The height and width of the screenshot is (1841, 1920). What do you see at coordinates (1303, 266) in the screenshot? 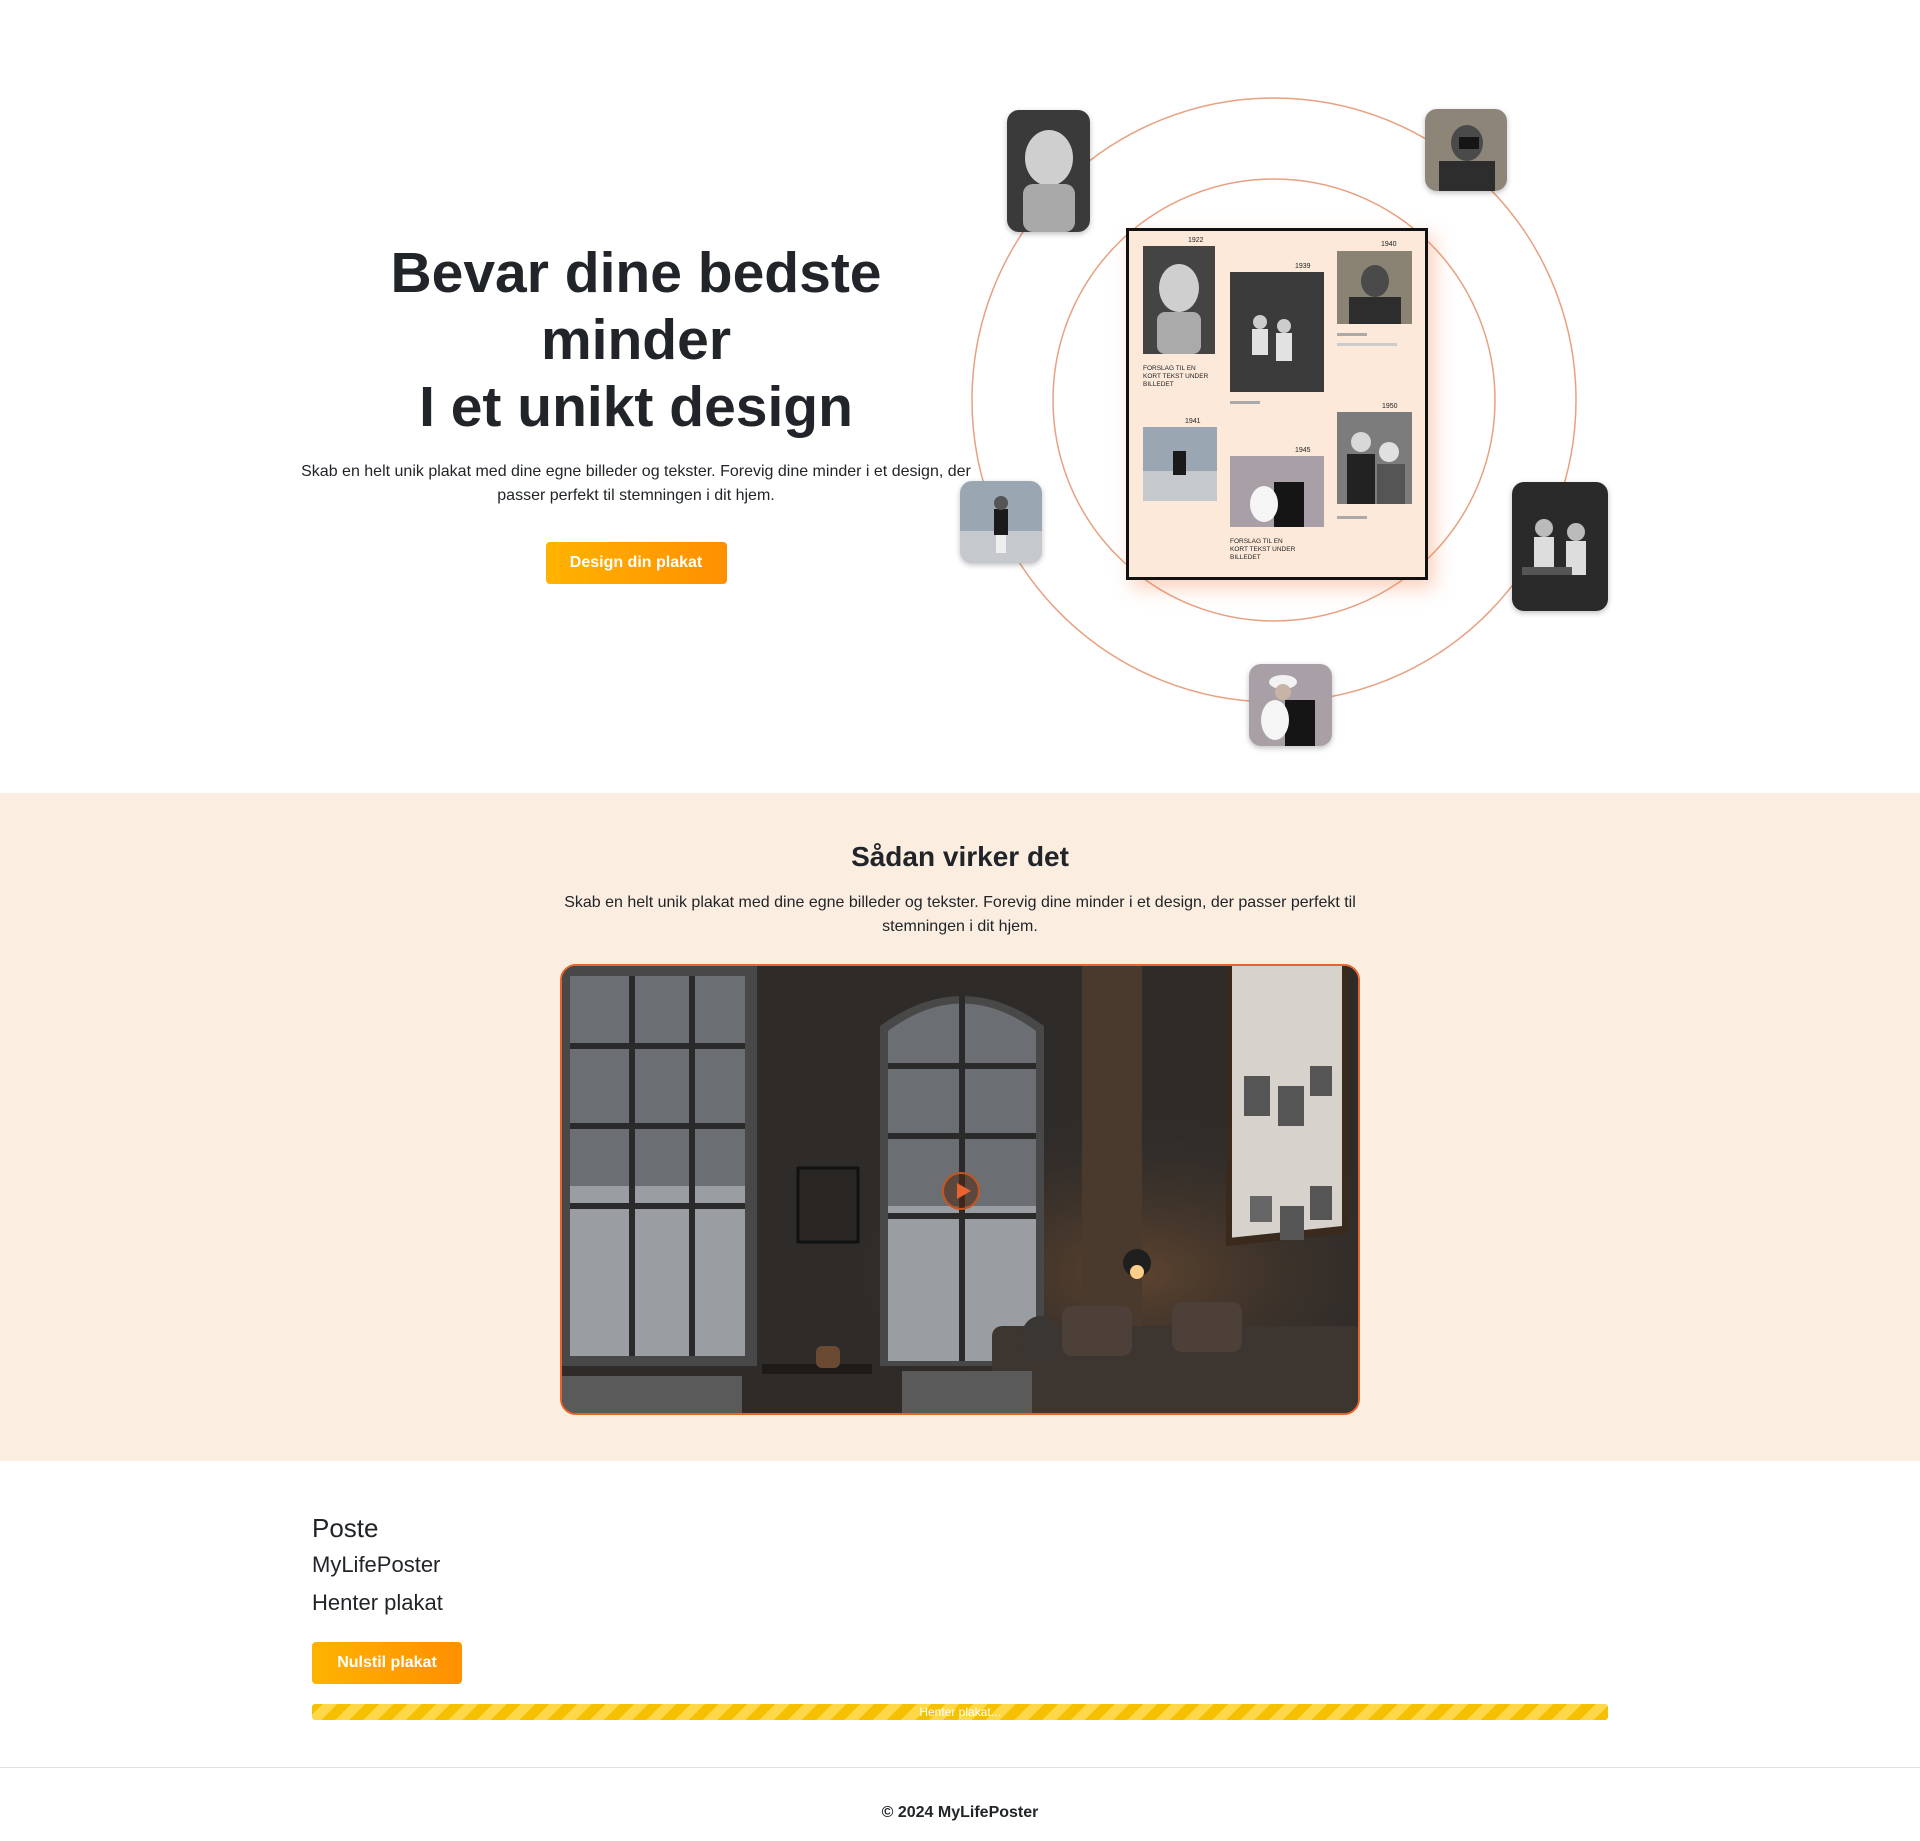
I see `poster-year-1939: 1939` at bounding box center [1303, 266].